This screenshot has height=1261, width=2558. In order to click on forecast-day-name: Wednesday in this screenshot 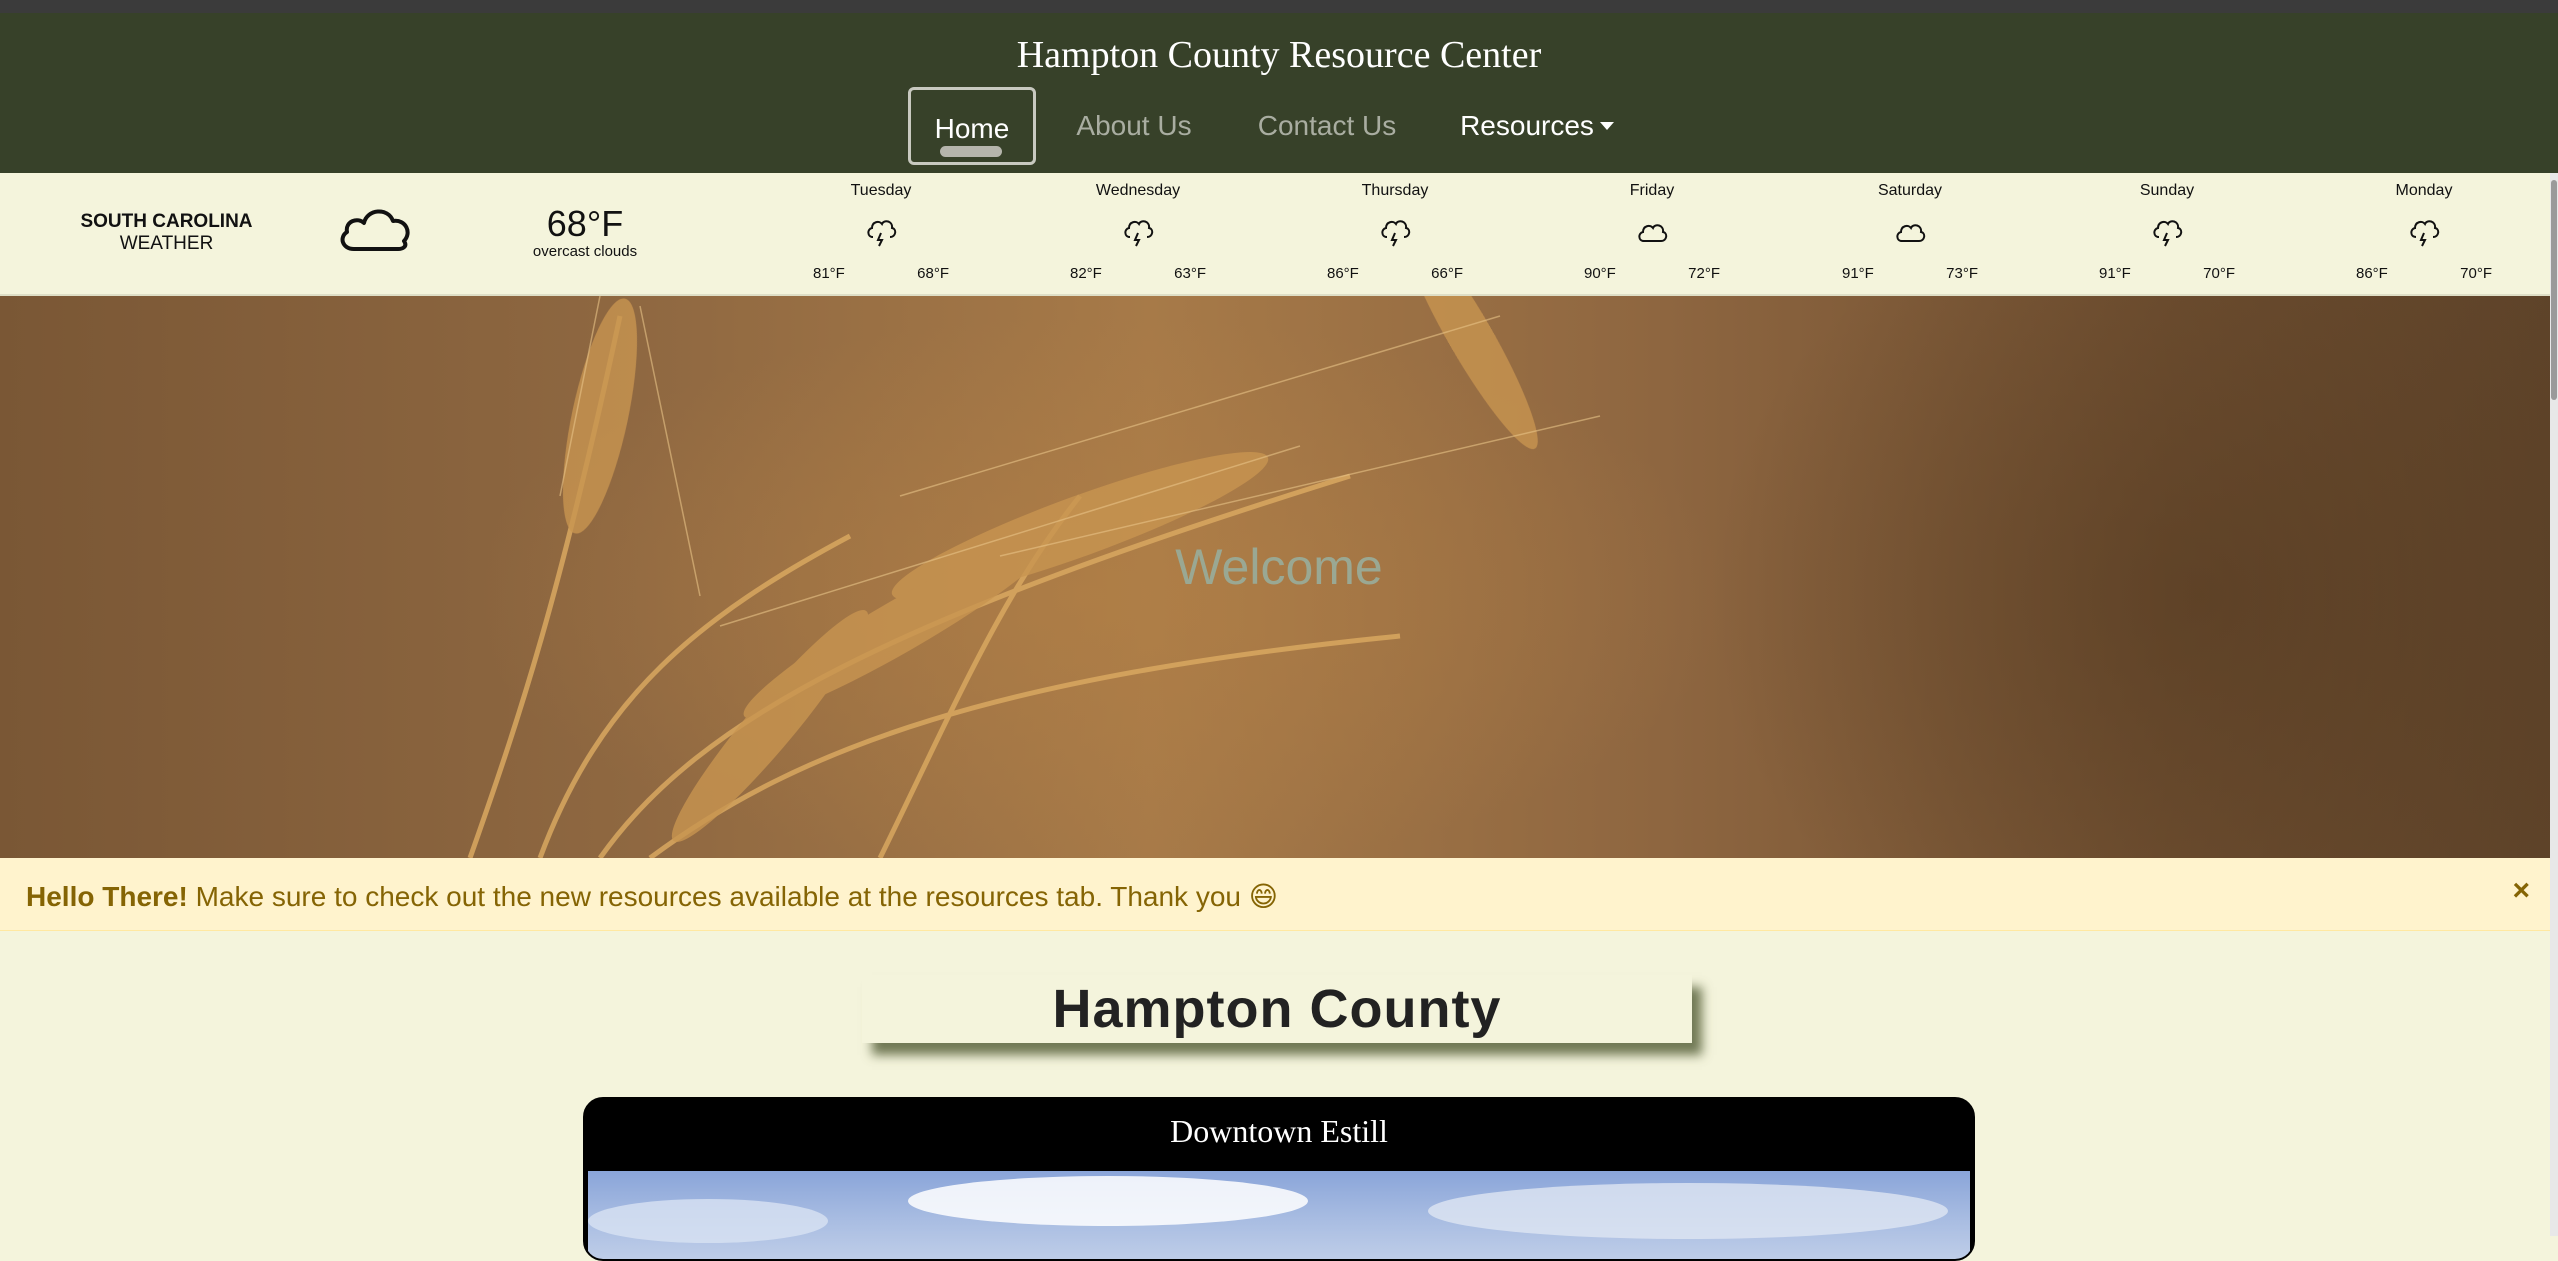, I will do `click(1138, 190)`.